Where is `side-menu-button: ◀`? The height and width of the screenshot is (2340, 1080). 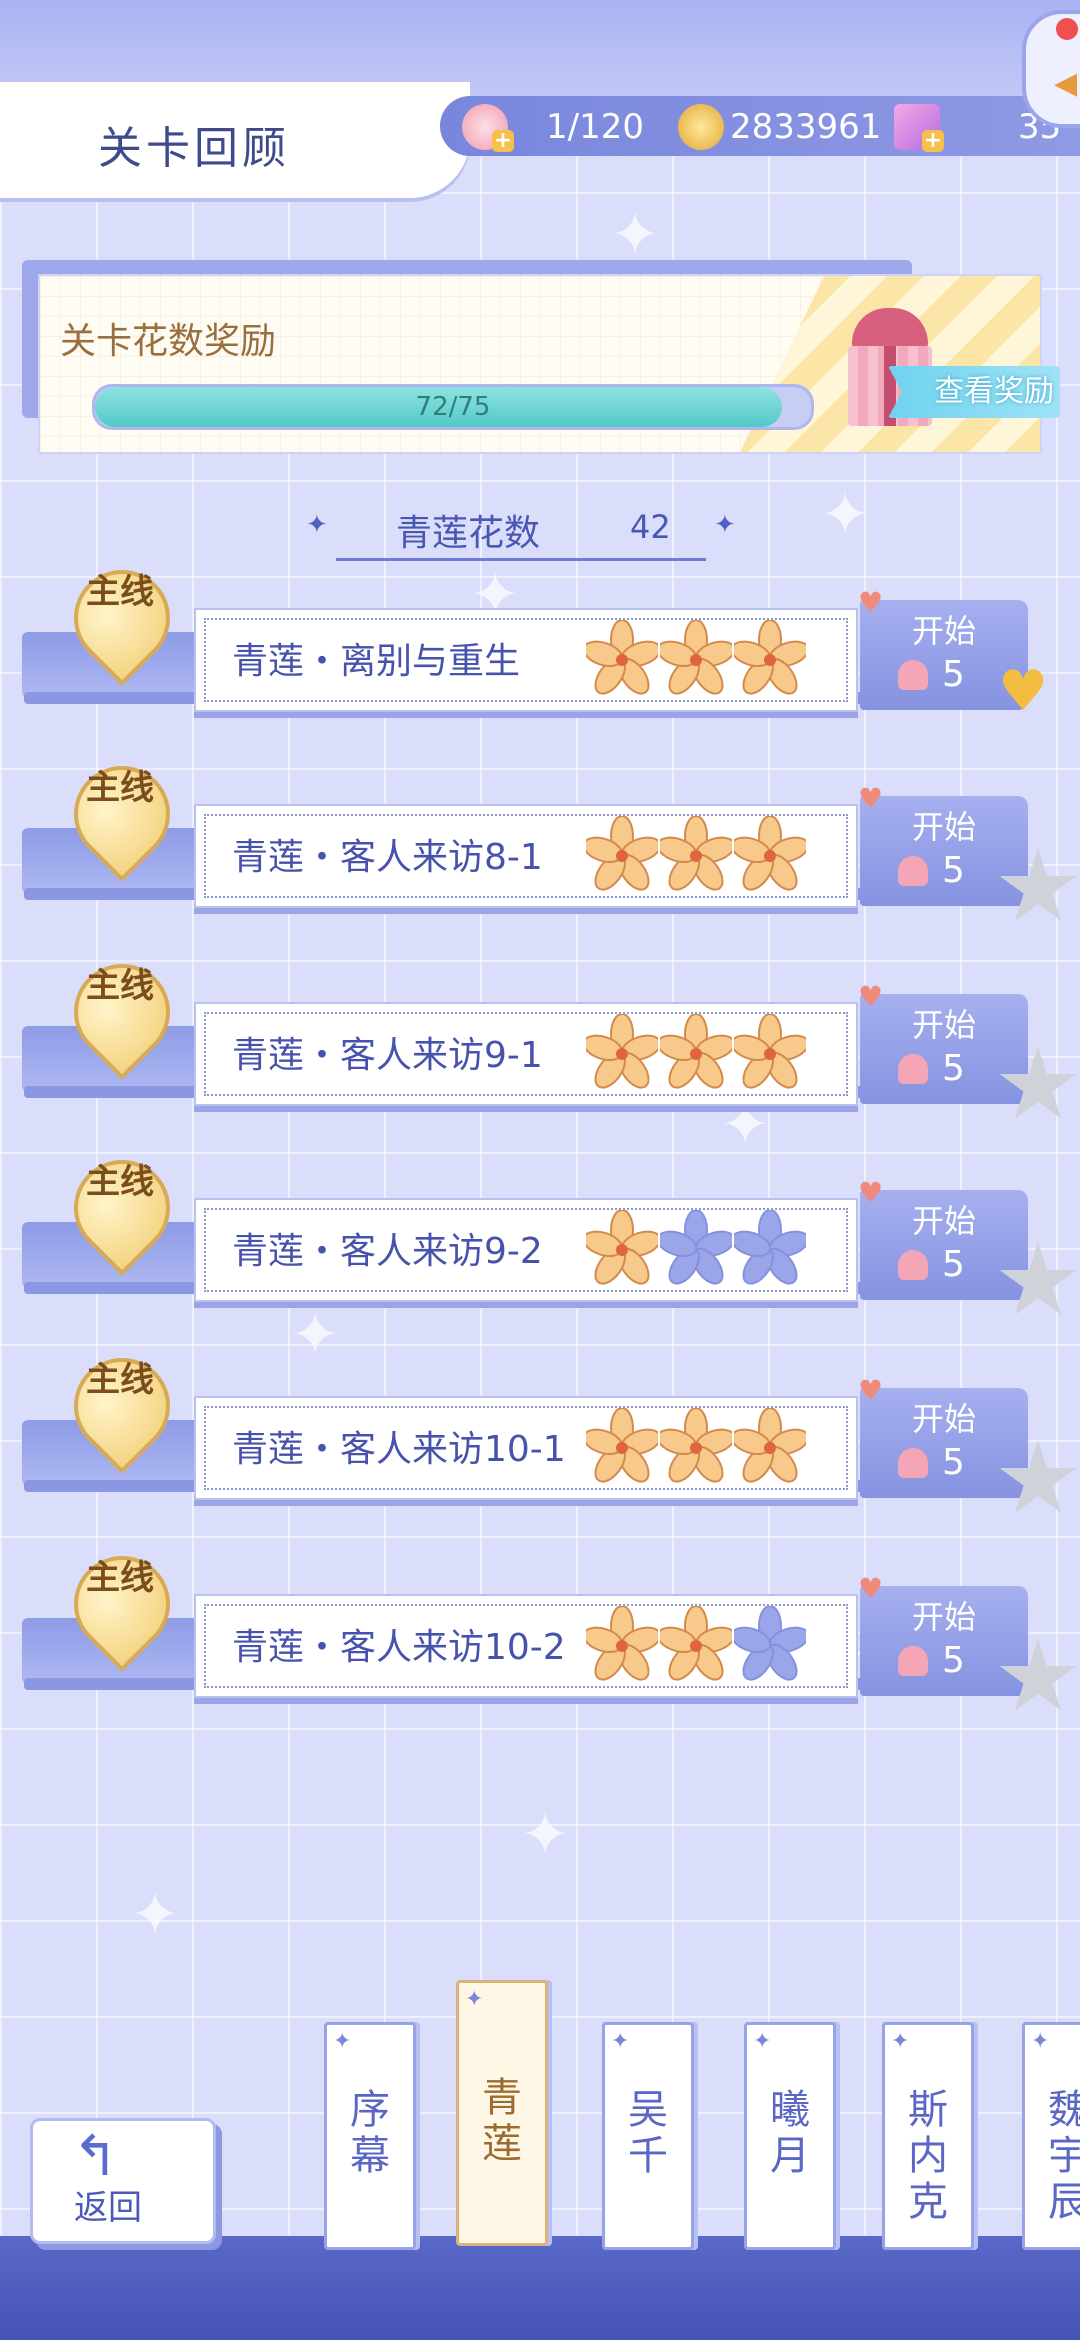
side-menu-button: ◀ is located at coordinates (1051, 69).